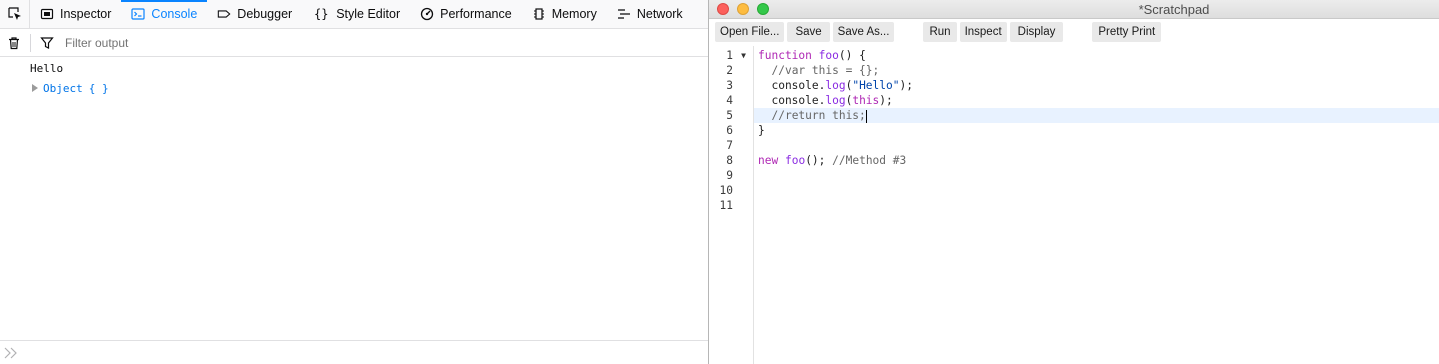  I want to click on tab-label: Network, so click(659, 14).